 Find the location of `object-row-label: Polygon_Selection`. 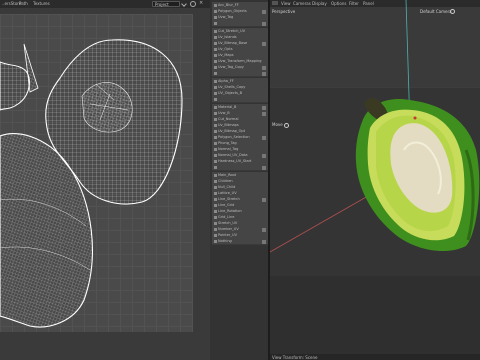

object-row-label: Polygon_Selection is located at coordinates (234, 137).